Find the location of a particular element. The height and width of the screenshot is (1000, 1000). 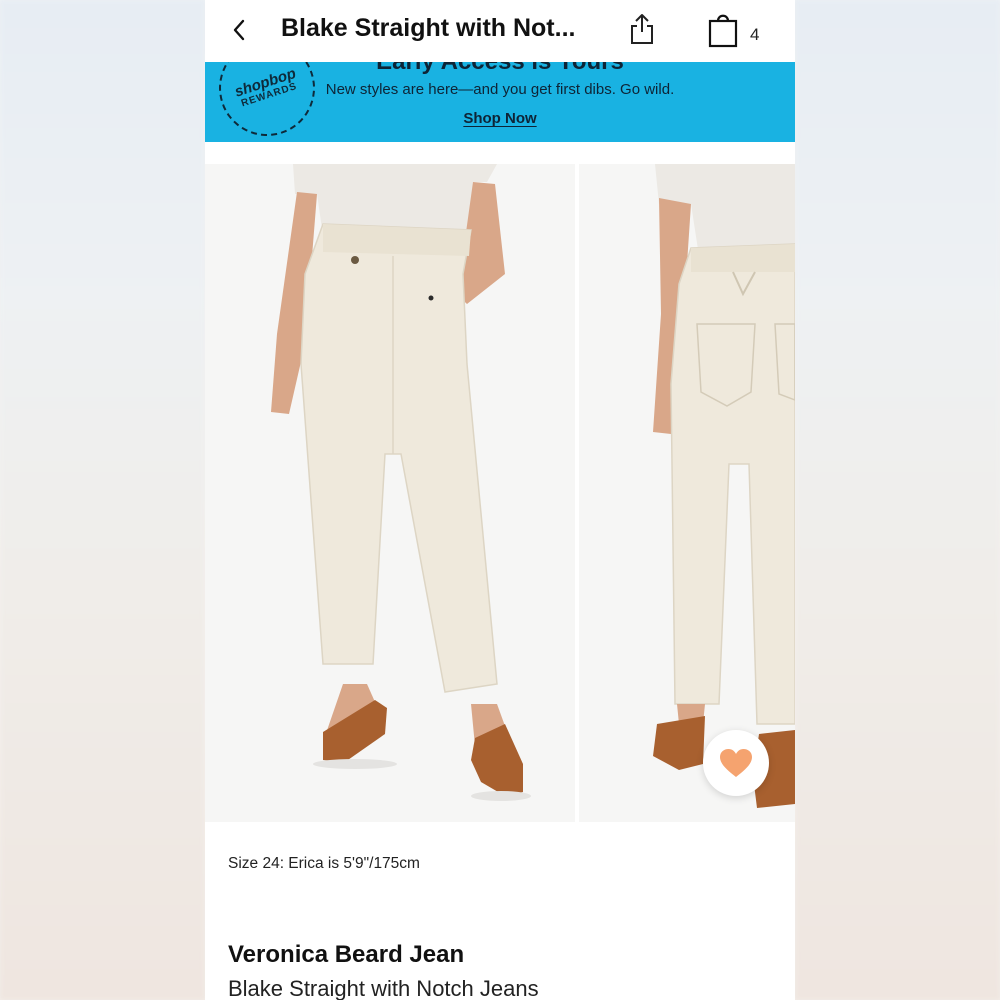

favorite-button is located at coordinates (736, 763).